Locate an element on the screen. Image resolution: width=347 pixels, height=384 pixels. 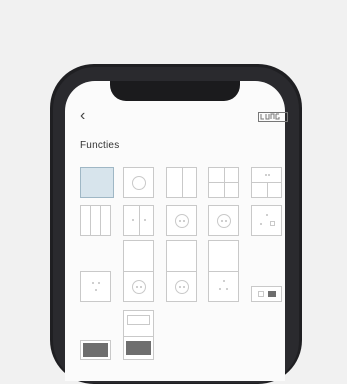
module-window is located at coordinates (138, 320).